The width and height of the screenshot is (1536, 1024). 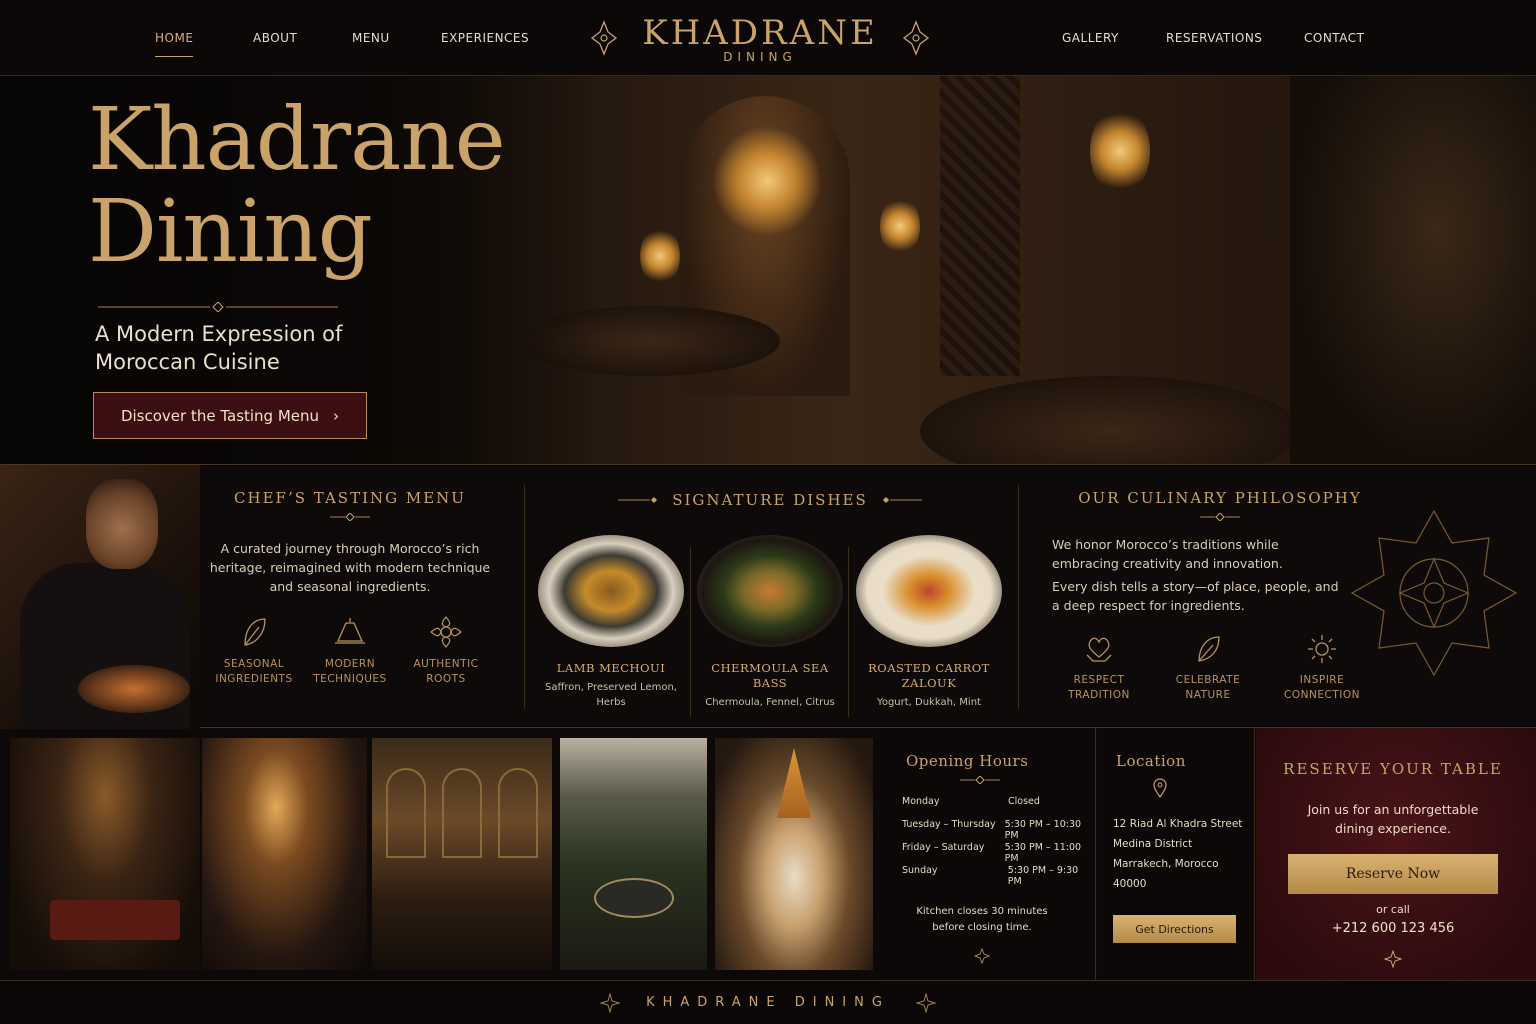 I want to click on section-title: SIGNATURE DISHES, so click(x=770, y=500).